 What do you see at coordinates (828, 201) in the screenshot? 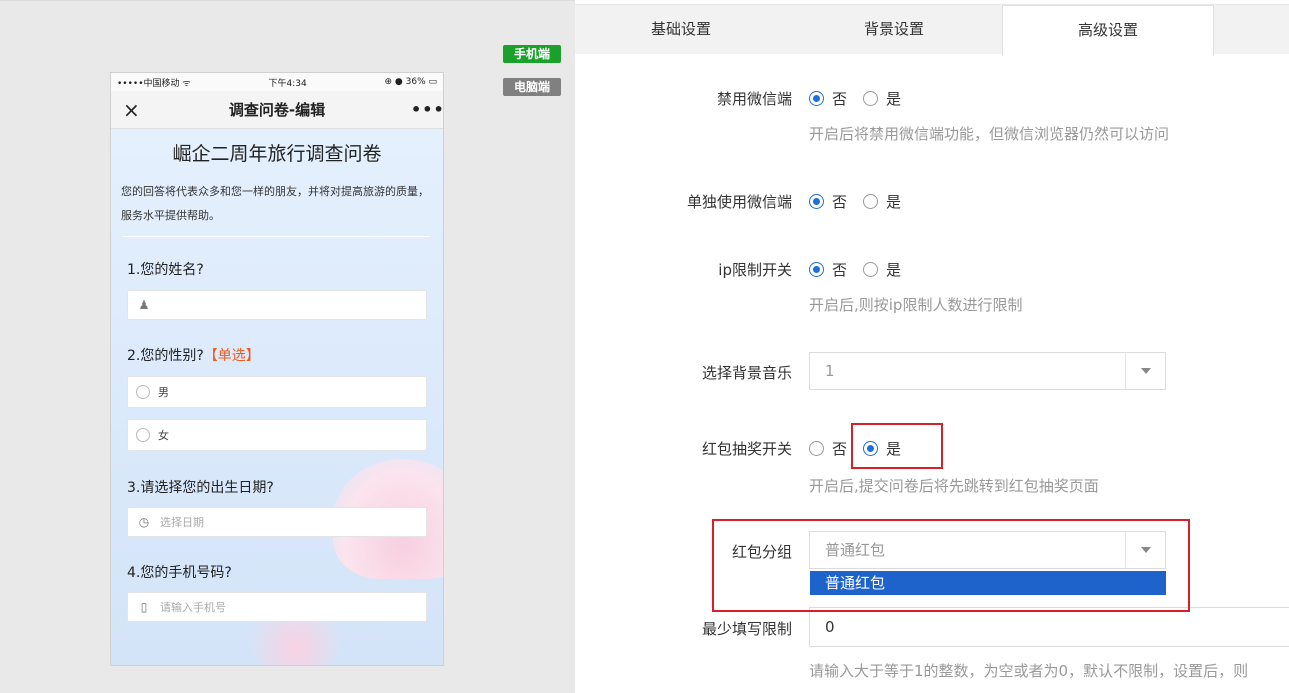
I see `solo-wechat-no: 否` at bounding box center [828, 201].